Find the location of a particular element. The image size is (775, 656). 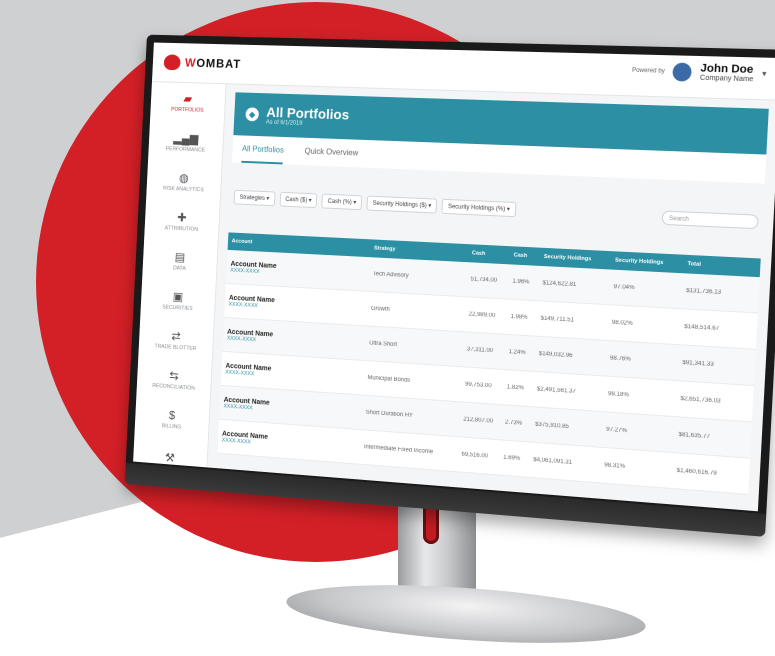

avatar is located at coordinates (682, 72).